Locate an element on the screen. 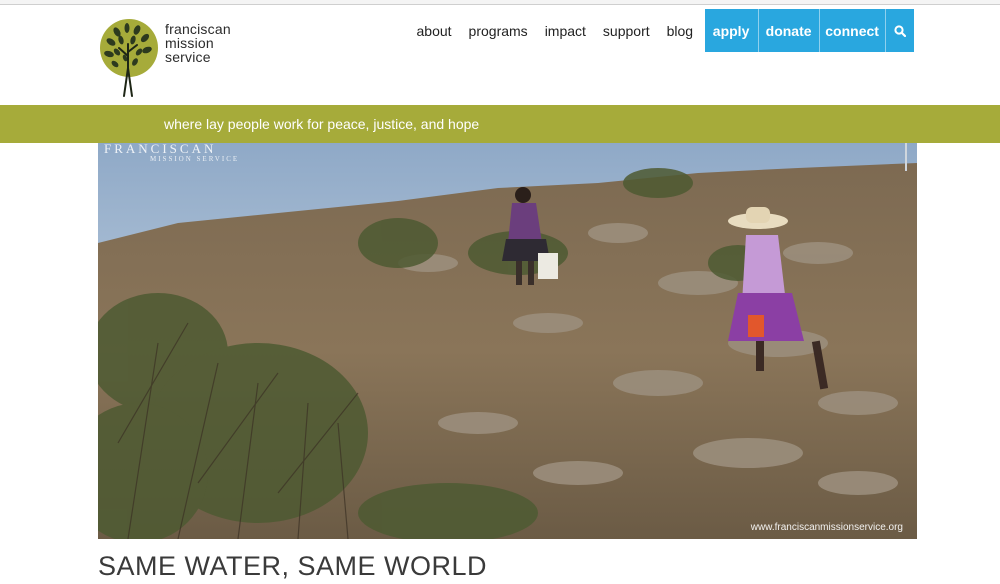 This screenshot has width=1000, height=584. page-headline: SAME WATER, SAME WORLD is located at coordinates (293, 566).